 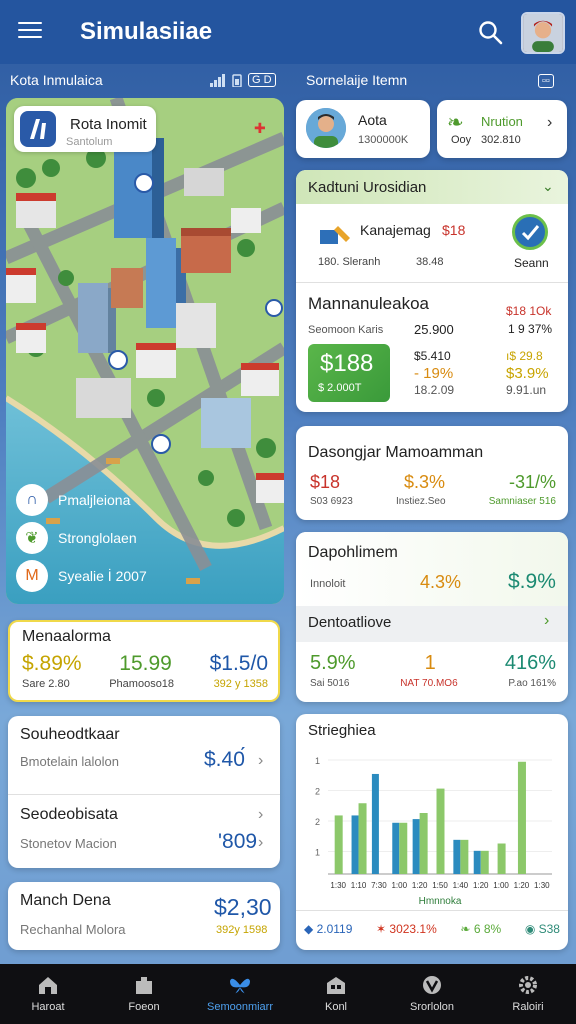 I want to click on card-value: $2,30, so click(x=243, y=907).